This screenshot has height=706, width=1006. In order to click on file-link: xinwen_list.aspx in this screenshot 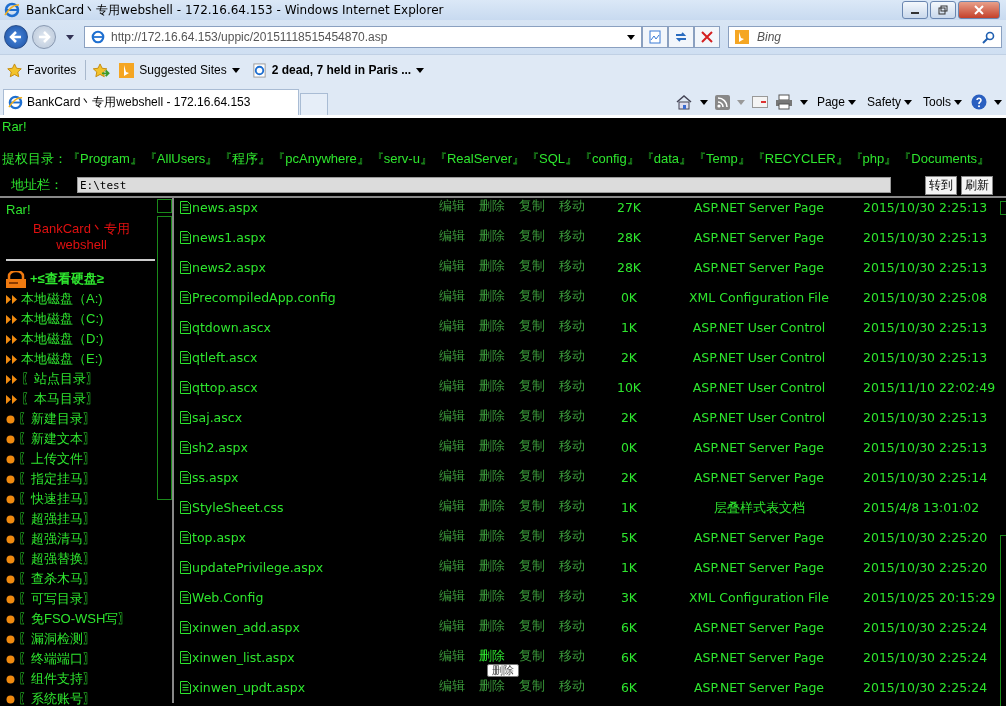, I will do `click(309, 657)`.